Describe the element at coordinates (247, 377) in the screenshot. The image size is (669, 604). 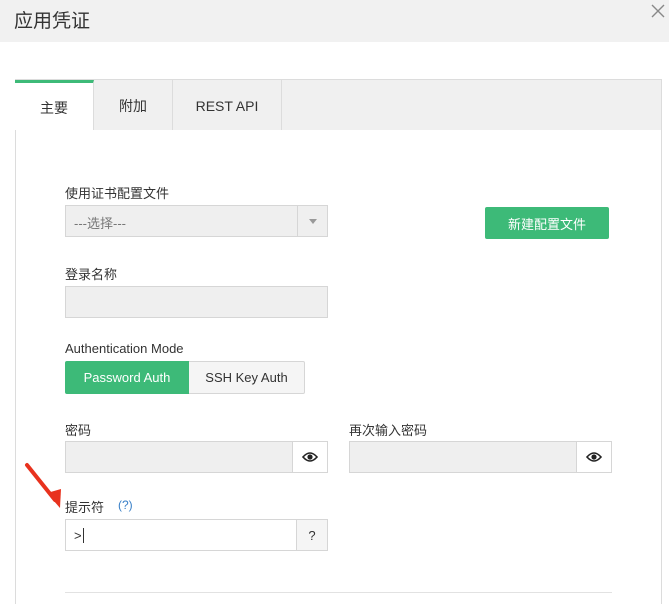
I see `ssh-key-auth-button: SSH Key Auth` at that location.